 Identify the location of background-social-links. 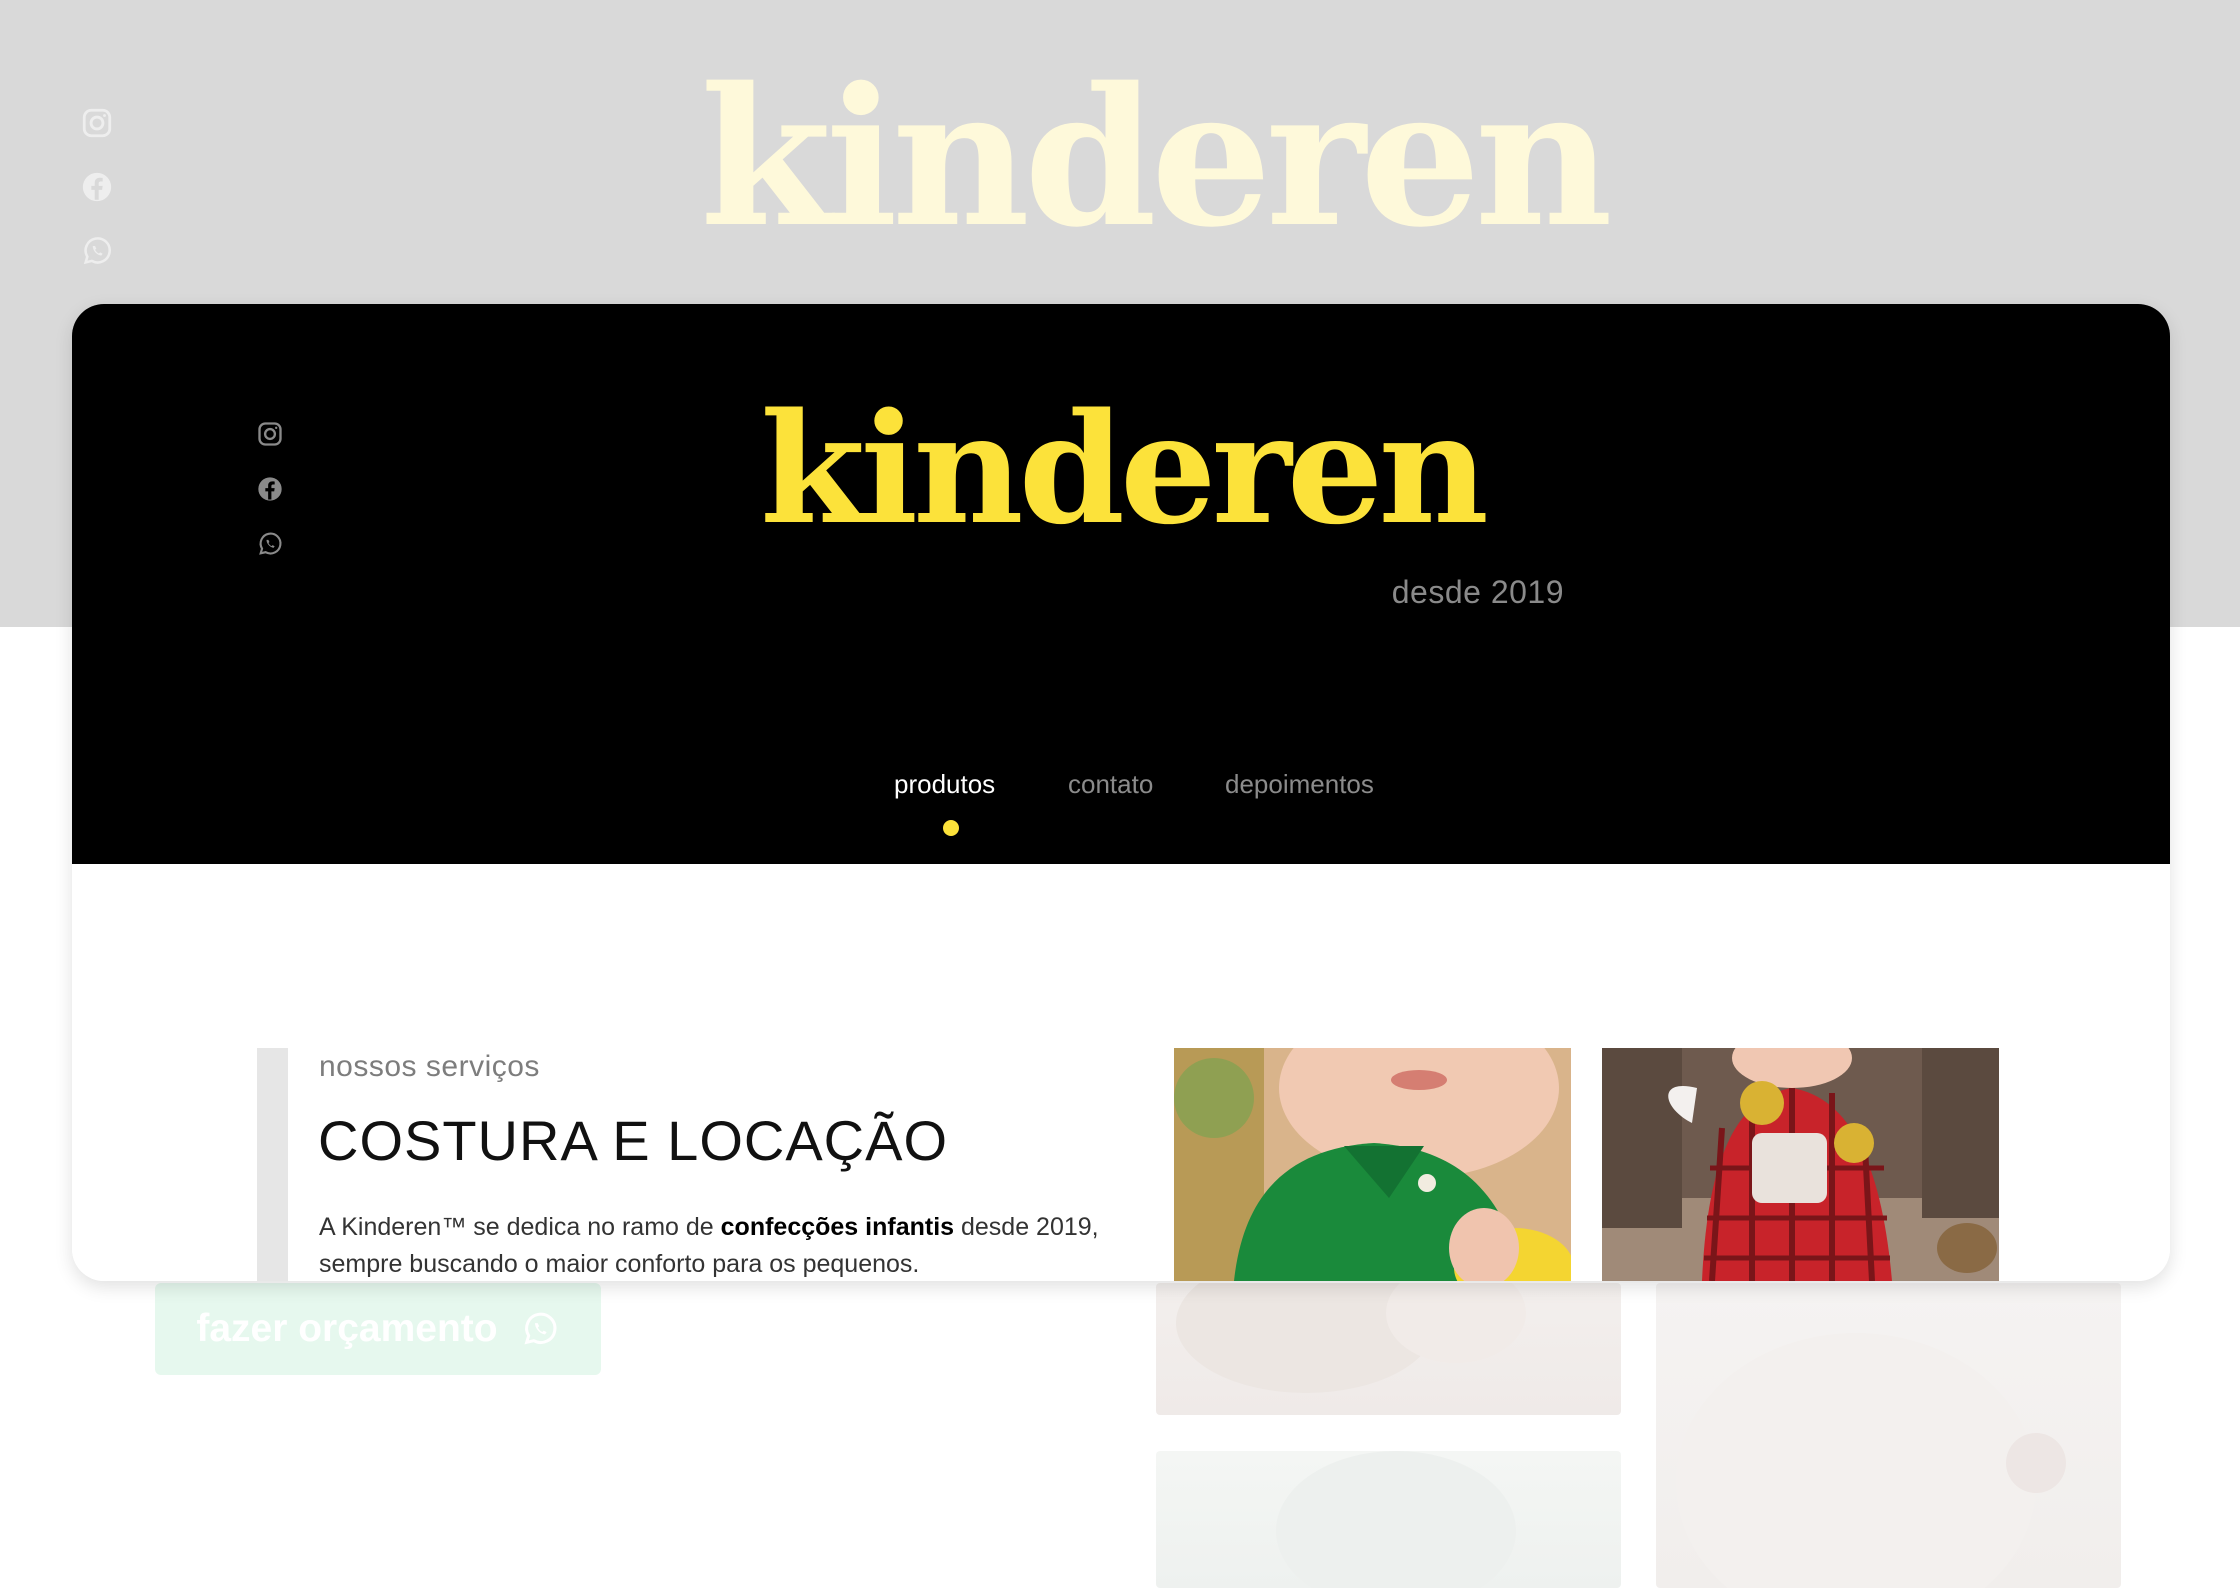
(97, 202).